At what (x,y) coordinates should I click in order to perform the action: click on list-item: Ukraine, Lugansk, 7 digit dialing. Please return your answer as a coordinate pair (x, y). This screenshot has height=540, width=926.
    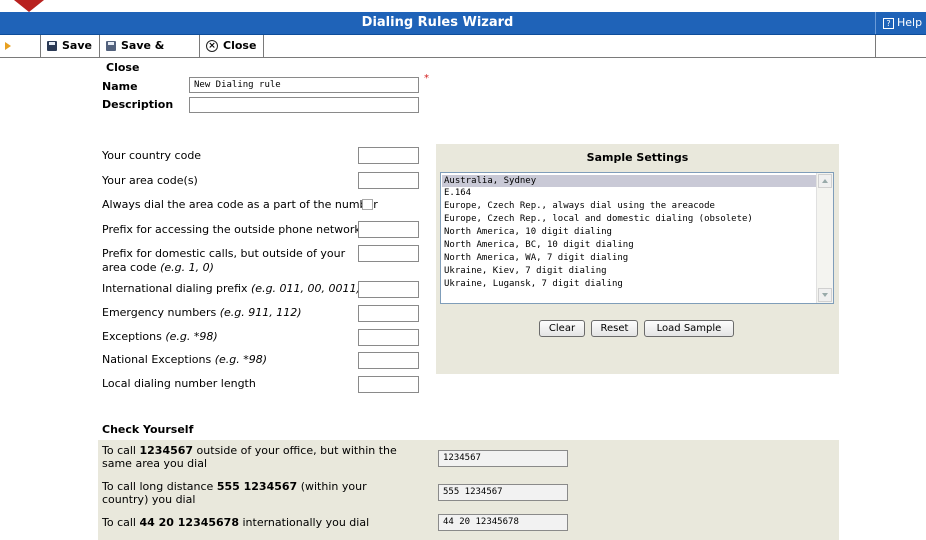
    Looking at the image, I should click on (533, 284).